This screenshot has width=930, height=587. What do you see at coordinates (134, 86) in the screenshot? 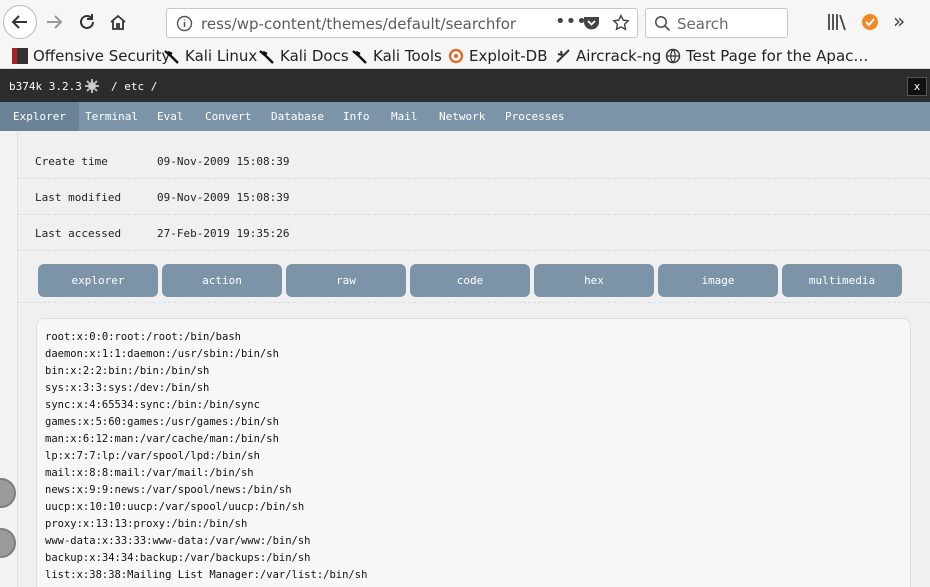
I see `current-path: / etc /` at bounding box center [134, 86].